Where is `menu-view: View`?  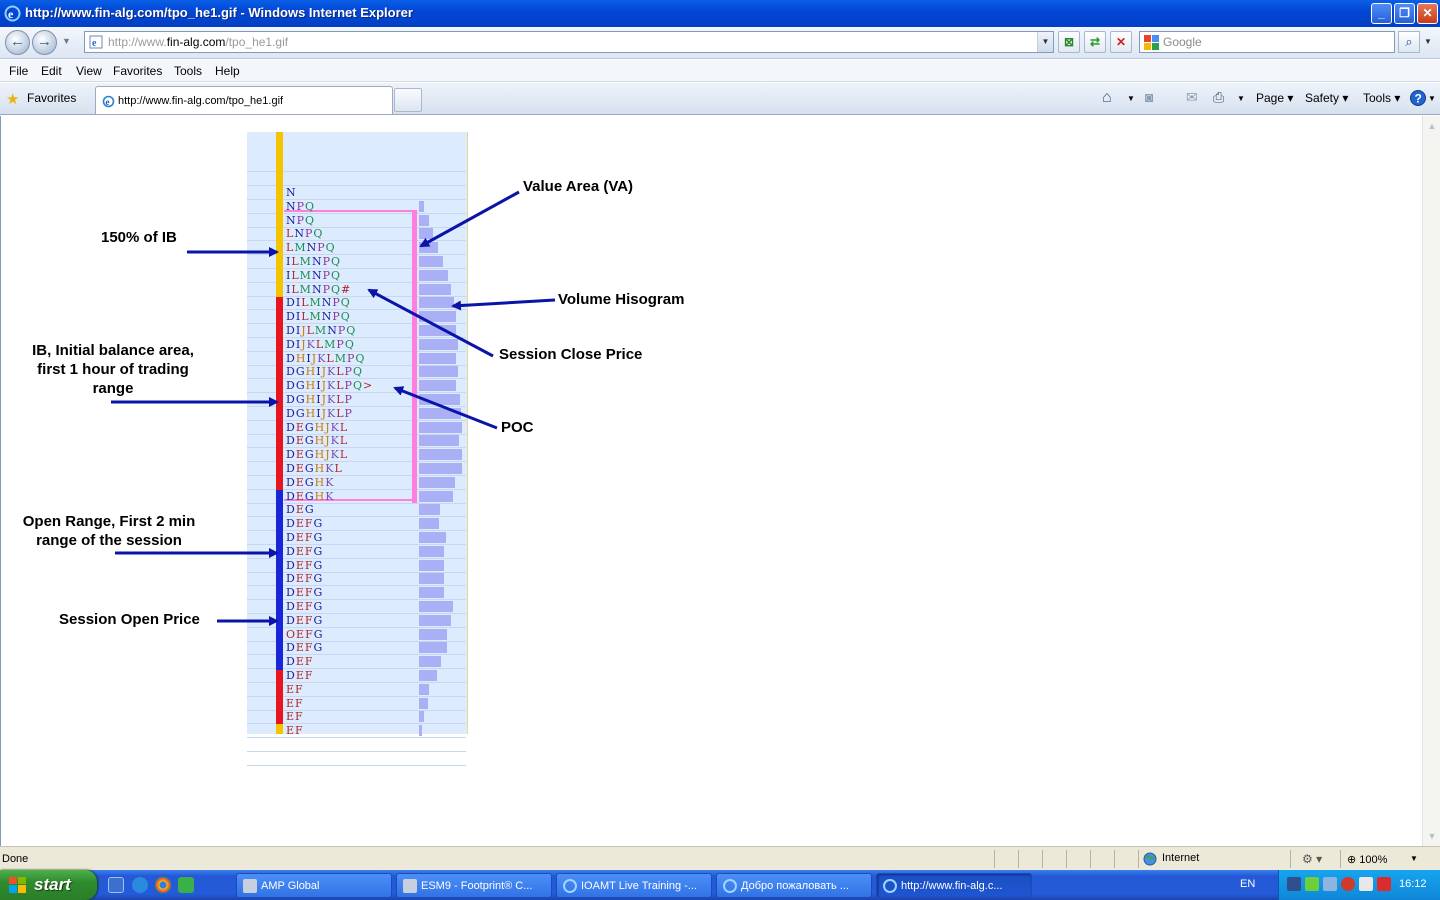
menu-view: View is located at coordinates (89, 71).